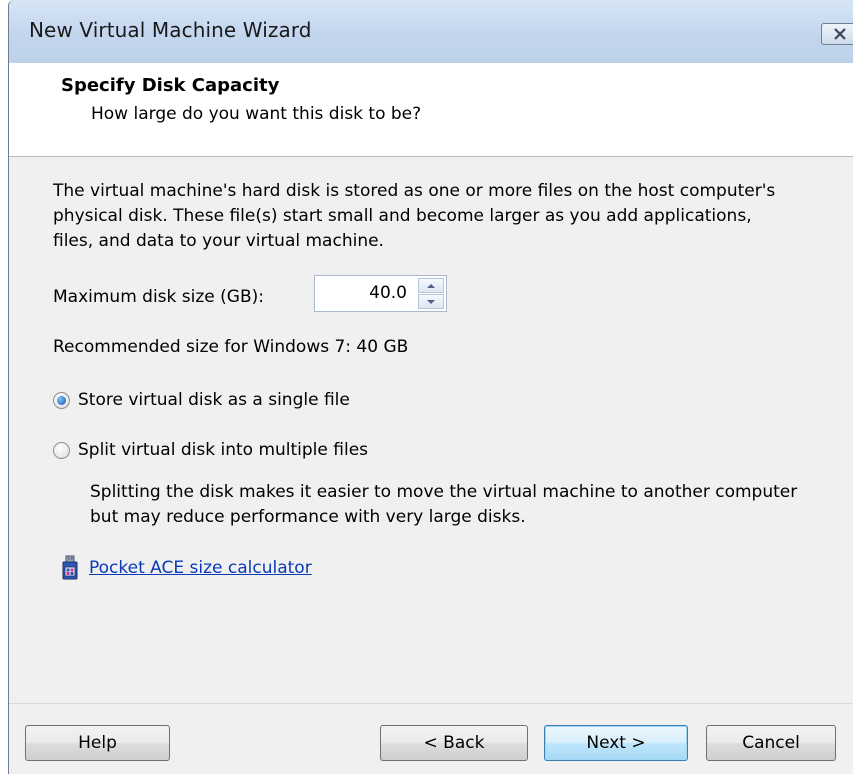 Image resolution: width=853 pixels, height=774 pixels. What do you see at coordinates (454, 743) in the screenshot?
I see `back-button: < Back` at bounding box center [454, 743].